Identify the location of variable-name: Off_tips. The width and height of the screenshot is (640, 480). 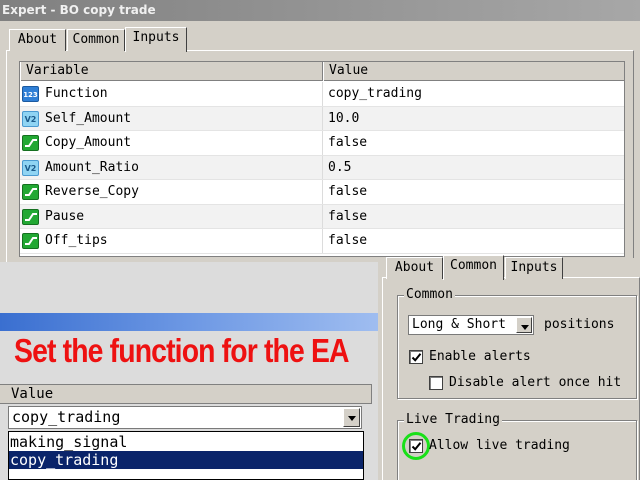
(76, 240).